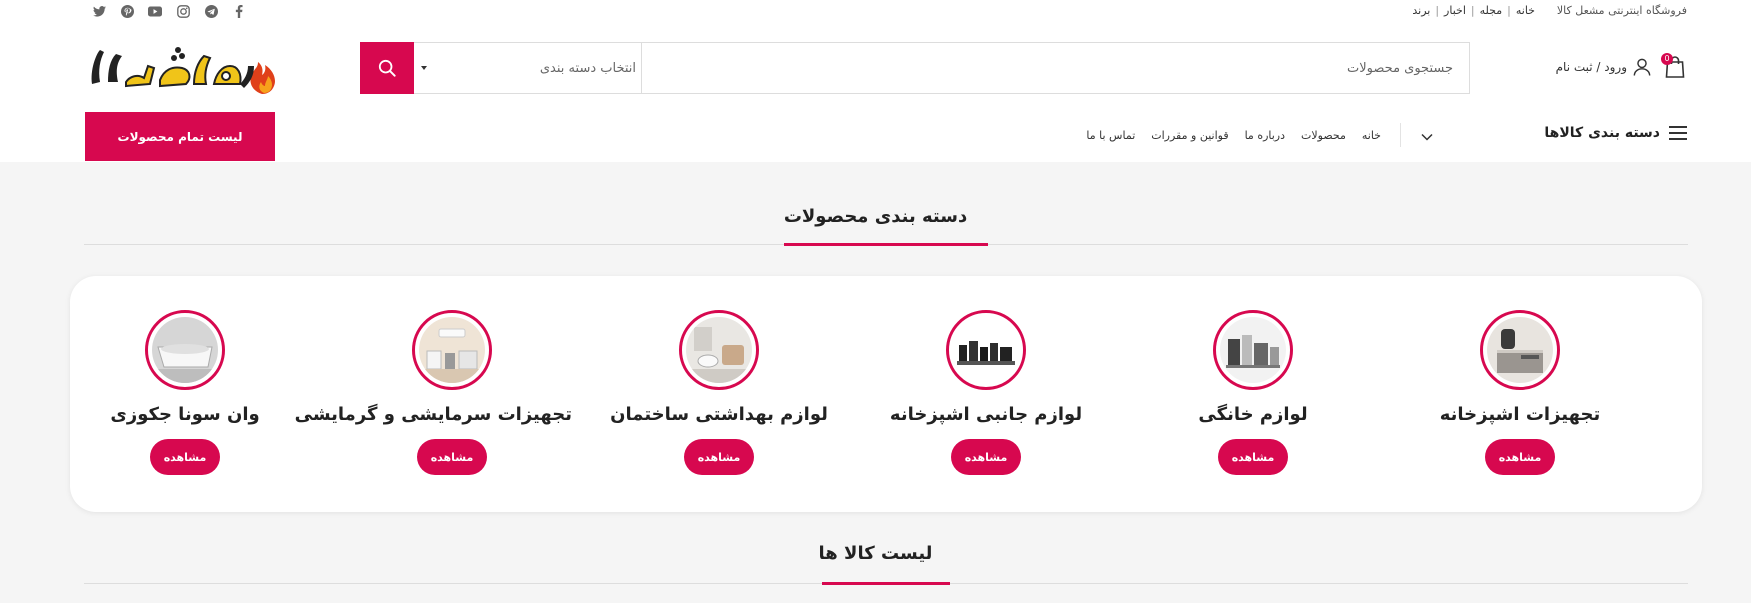  What do you see at coordinates (127, 11) in the screenshot?
I see `pinterest-icon` at bounding box center [127, 11].